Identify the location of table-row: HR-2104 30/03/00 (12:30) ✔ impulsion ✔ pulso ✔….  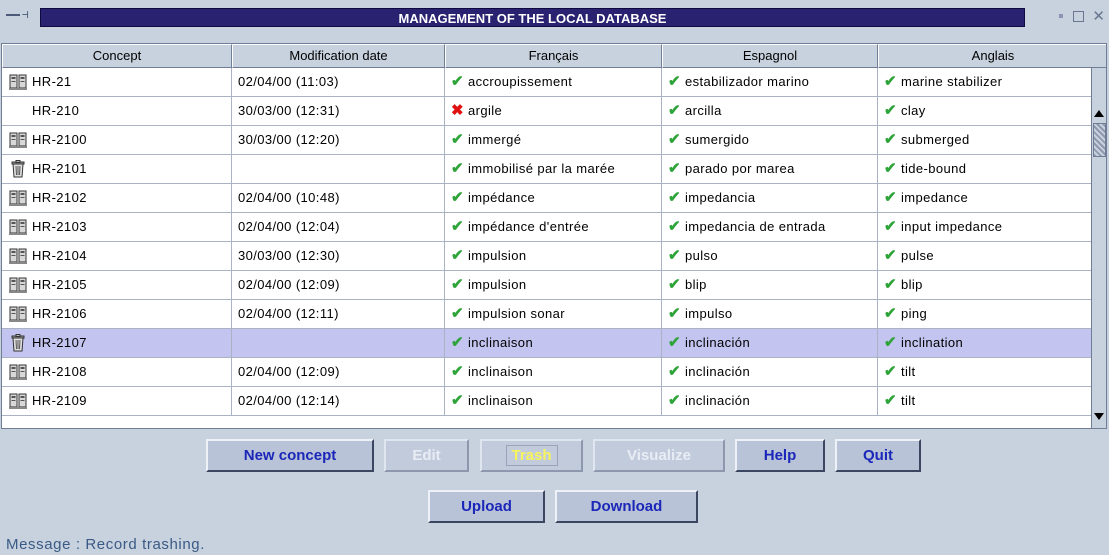
(546, 256).